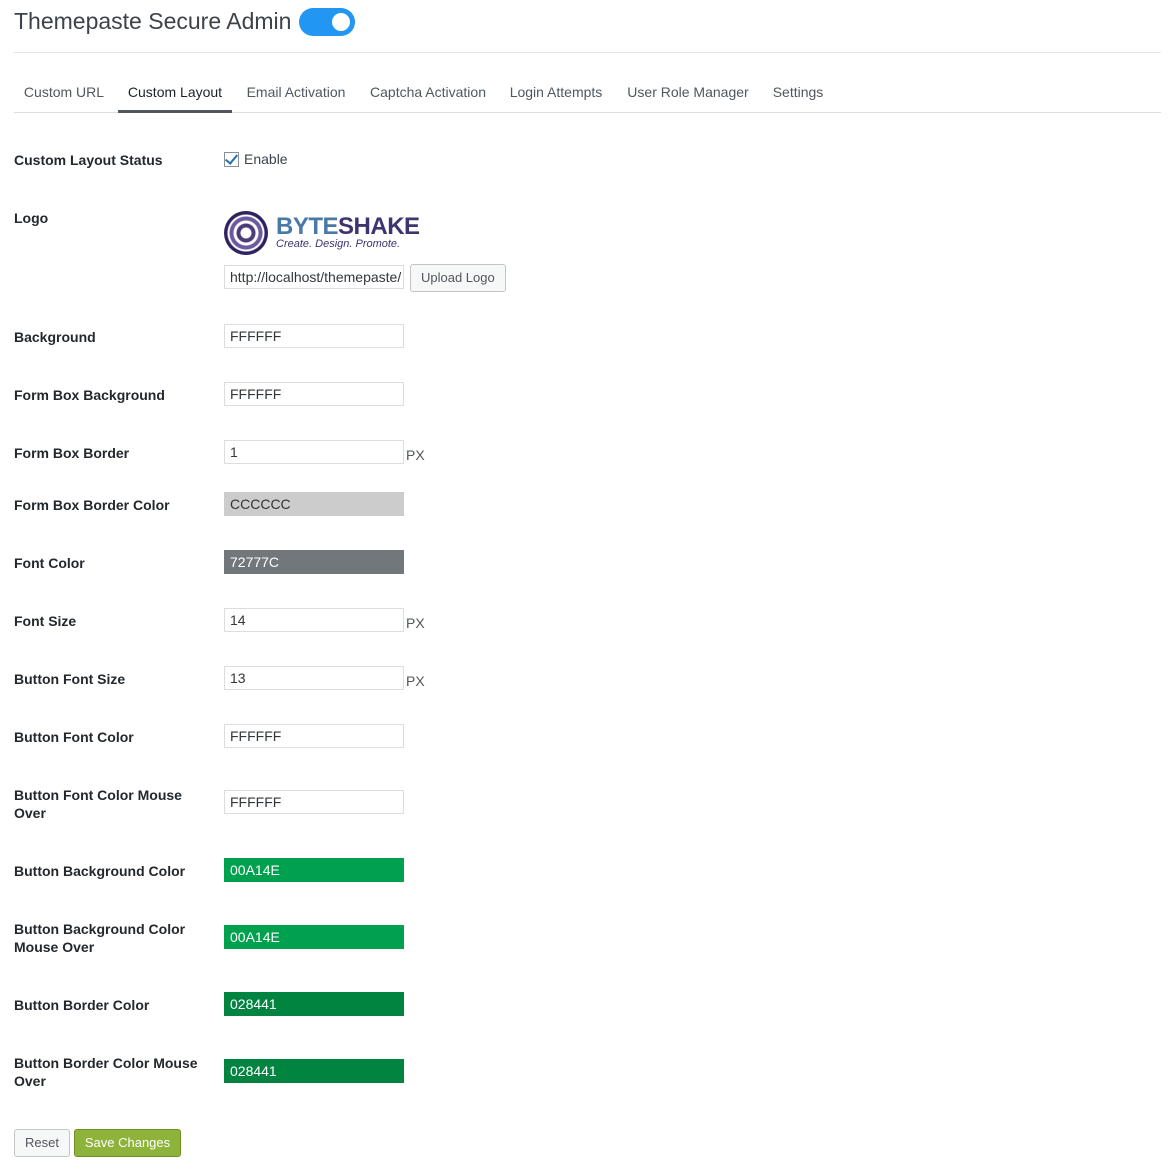  What do you see at coordinates (458, 278) in the screenshot?
I see `upload-logo-button: Upload Logo` at bounding box center [458, 278].